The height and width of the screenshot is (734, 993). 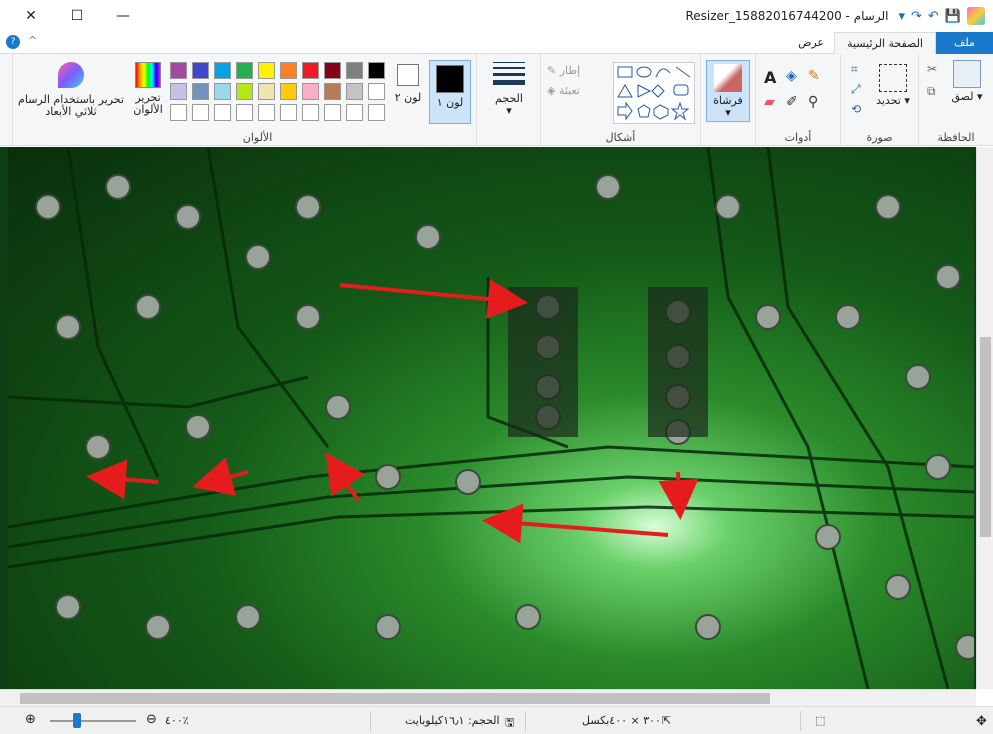 What do you see at coordinates (769, 102) in the screenshot?
I see `eraser-icon: ▰` at bounding box center [769, 102].